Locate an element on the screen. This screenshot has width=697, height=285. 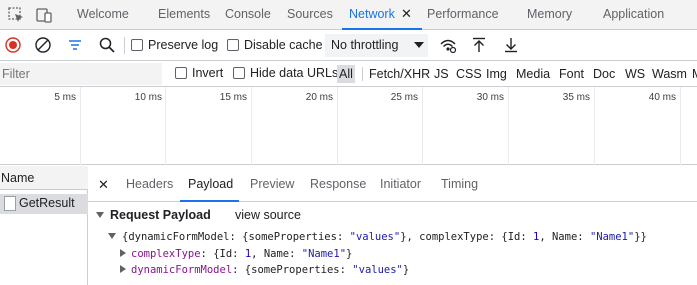
filter-type-all: All is located at coordinates (346, 74).